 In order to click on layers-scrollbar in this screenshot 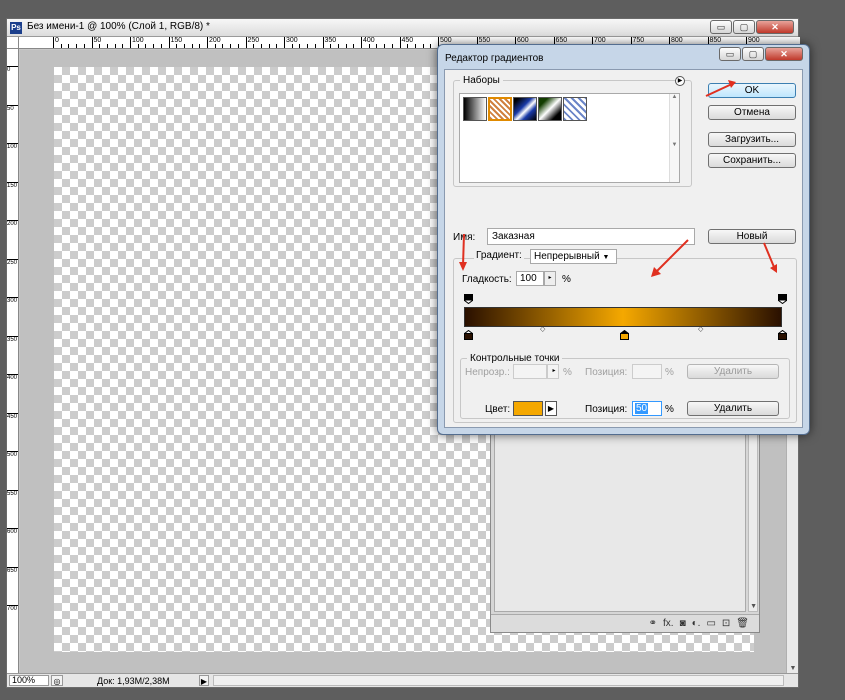, I will do `click(753, 515)`.